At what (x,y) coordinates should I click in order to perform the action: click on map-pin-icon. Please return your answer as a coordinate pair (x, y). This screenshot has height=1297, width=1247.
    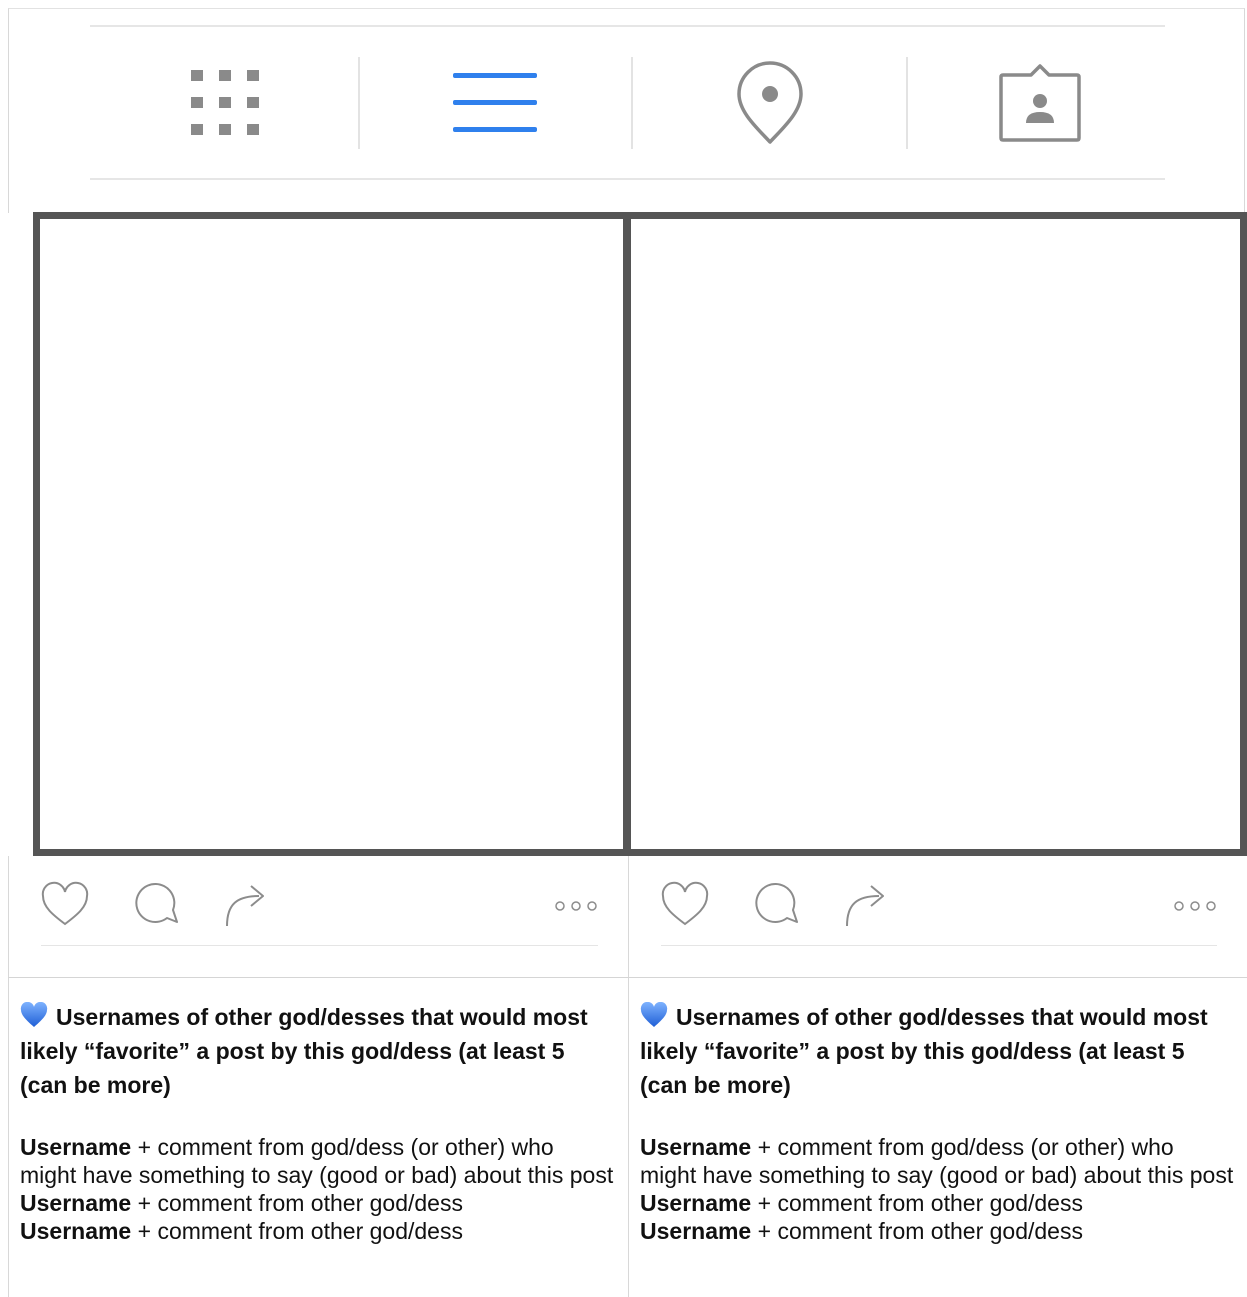
    Looking at the image, I should click on (770, 102).